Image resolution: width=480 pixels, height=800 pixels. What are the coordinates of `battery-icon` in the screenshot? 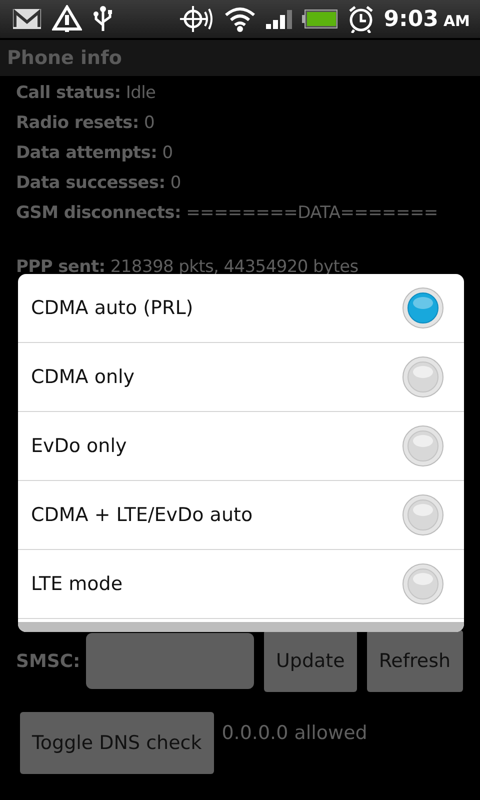 It's located at (320, 19).